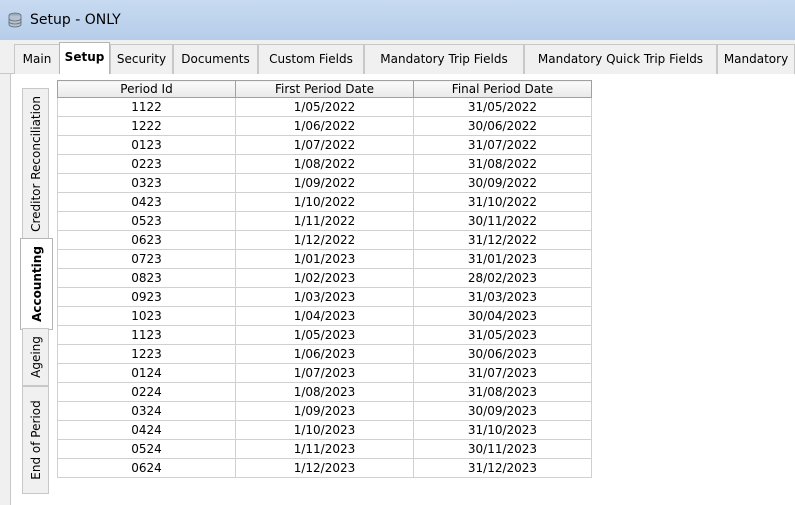 The width and height of the screenshot is (795, 505). I want to click on final-period-date-cell: 31/07/2023, so click(502, 373).